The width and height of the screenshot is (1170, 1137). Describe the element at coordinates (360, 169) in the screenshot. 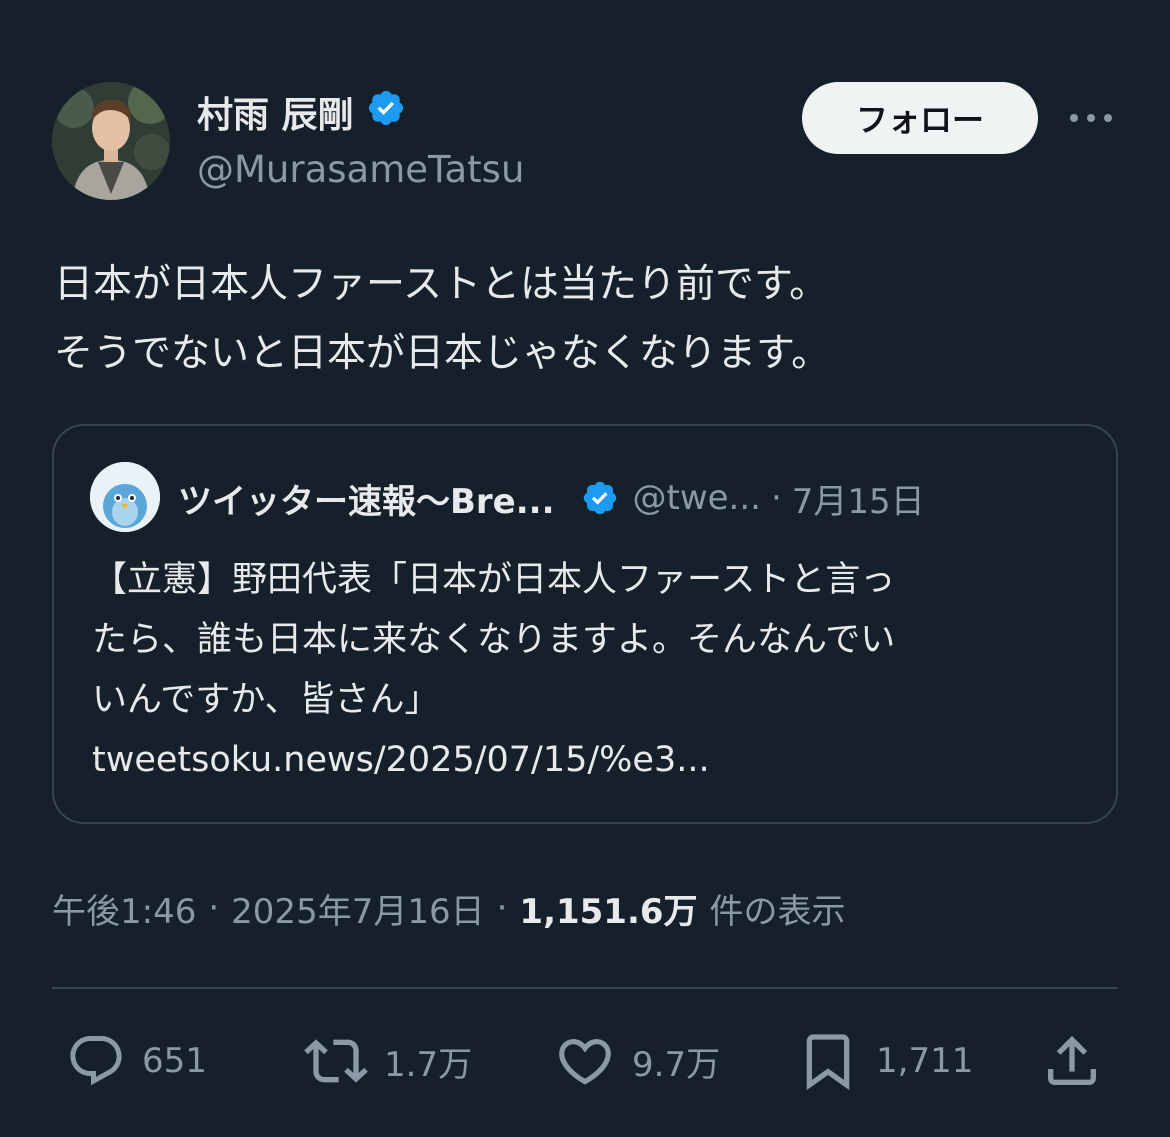

I see `author-handle: @MurasameTatsu` at that location.